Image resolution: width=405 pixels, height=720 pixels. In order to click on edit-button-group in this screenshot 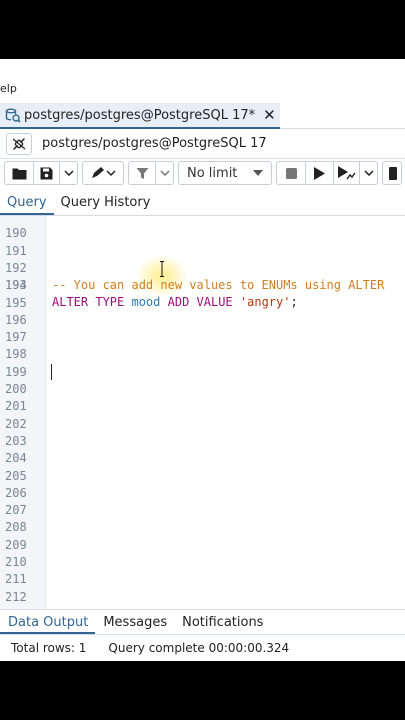, I will do `click(103, 173)`.